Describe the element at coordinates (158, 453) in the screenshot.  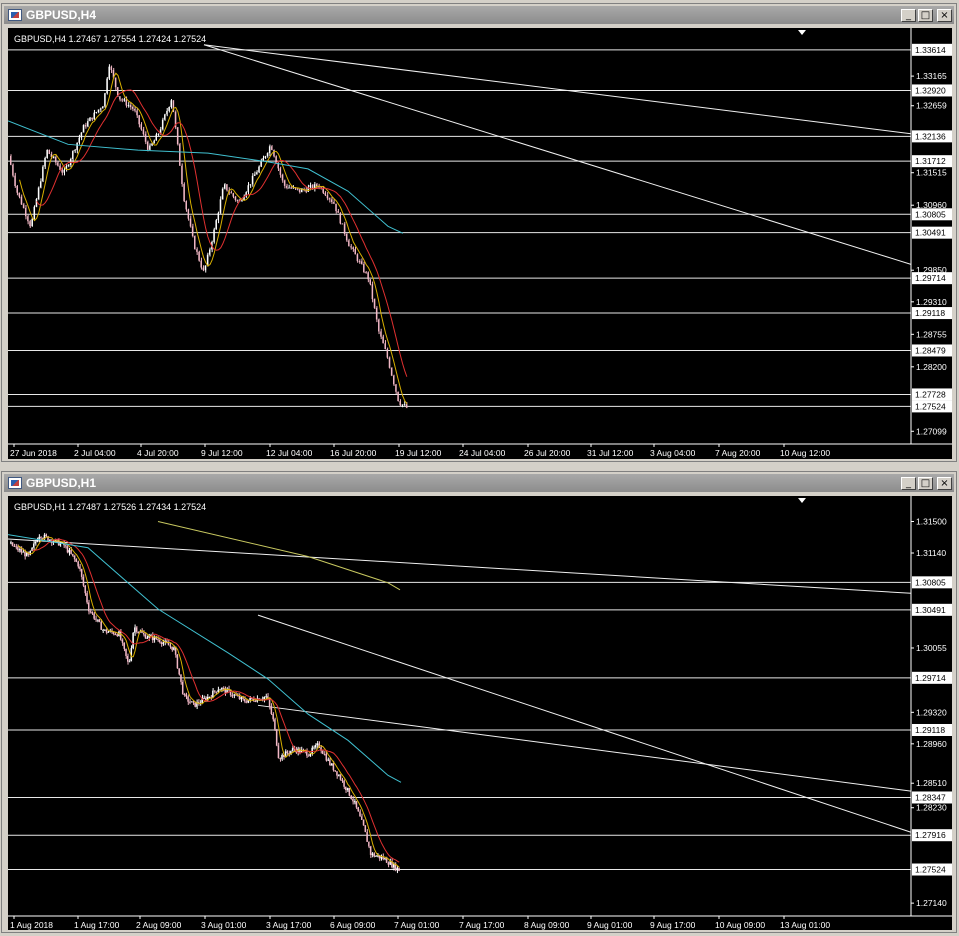
I see `time-label: 4 Jul 20:00` at that location.